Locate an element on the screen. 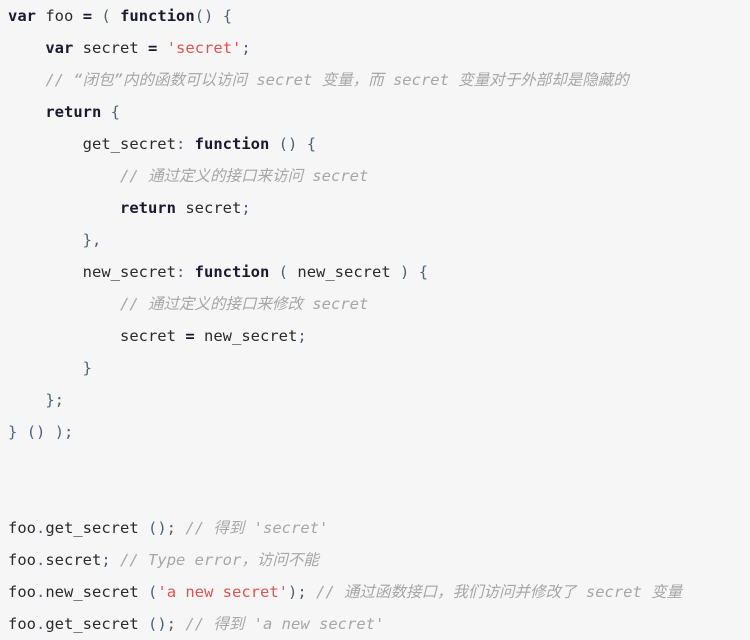 This screenshot has height=640, width=750. code-token-punc: ) is located at coordinates (405, 272).